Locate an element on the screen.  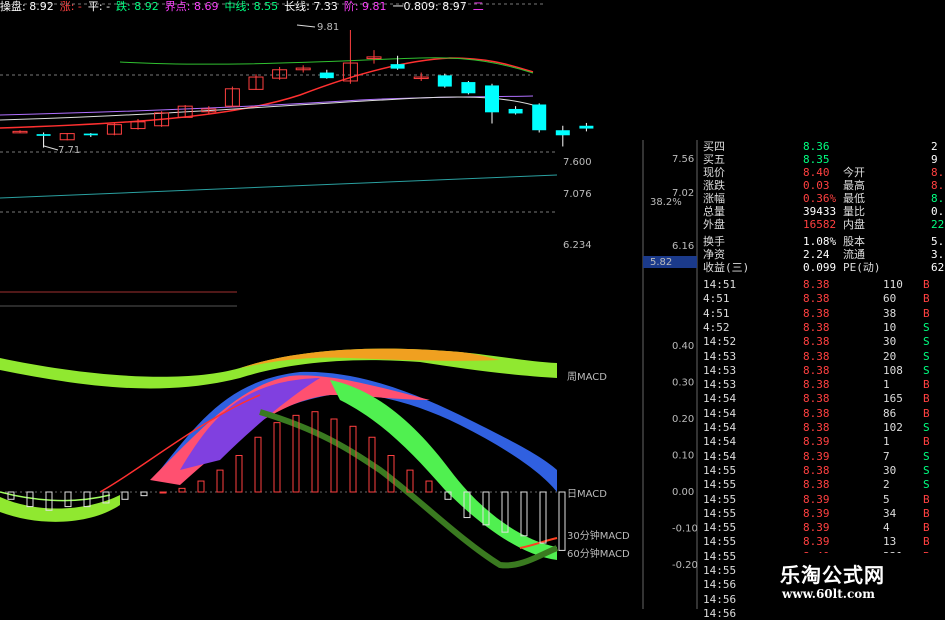
macd-axis-label: 0.30 is located at coordinates (683, 383).